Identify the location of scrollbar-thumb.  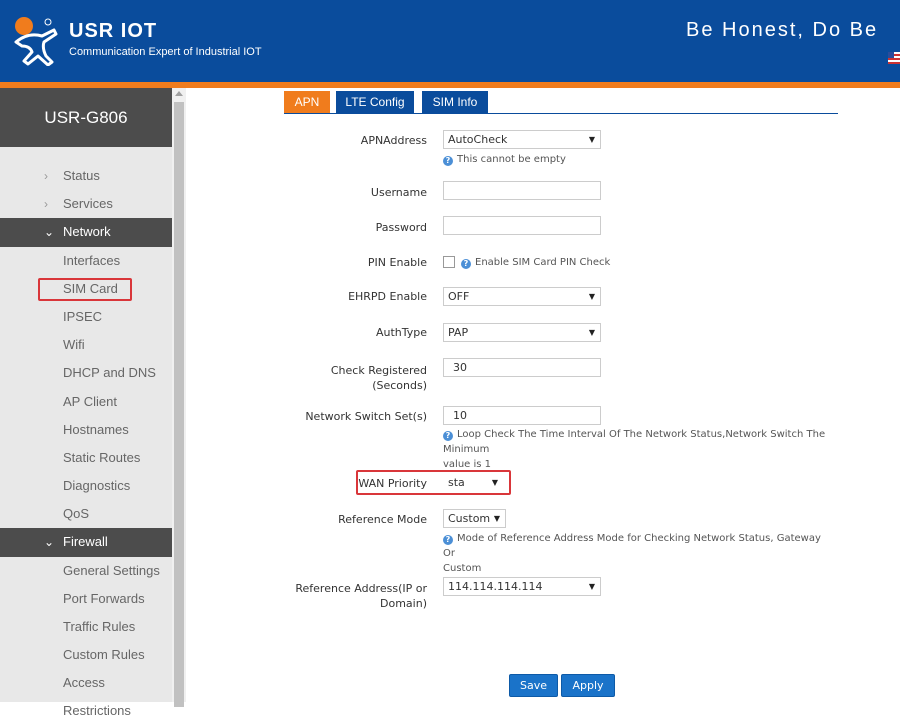
(179, 404).